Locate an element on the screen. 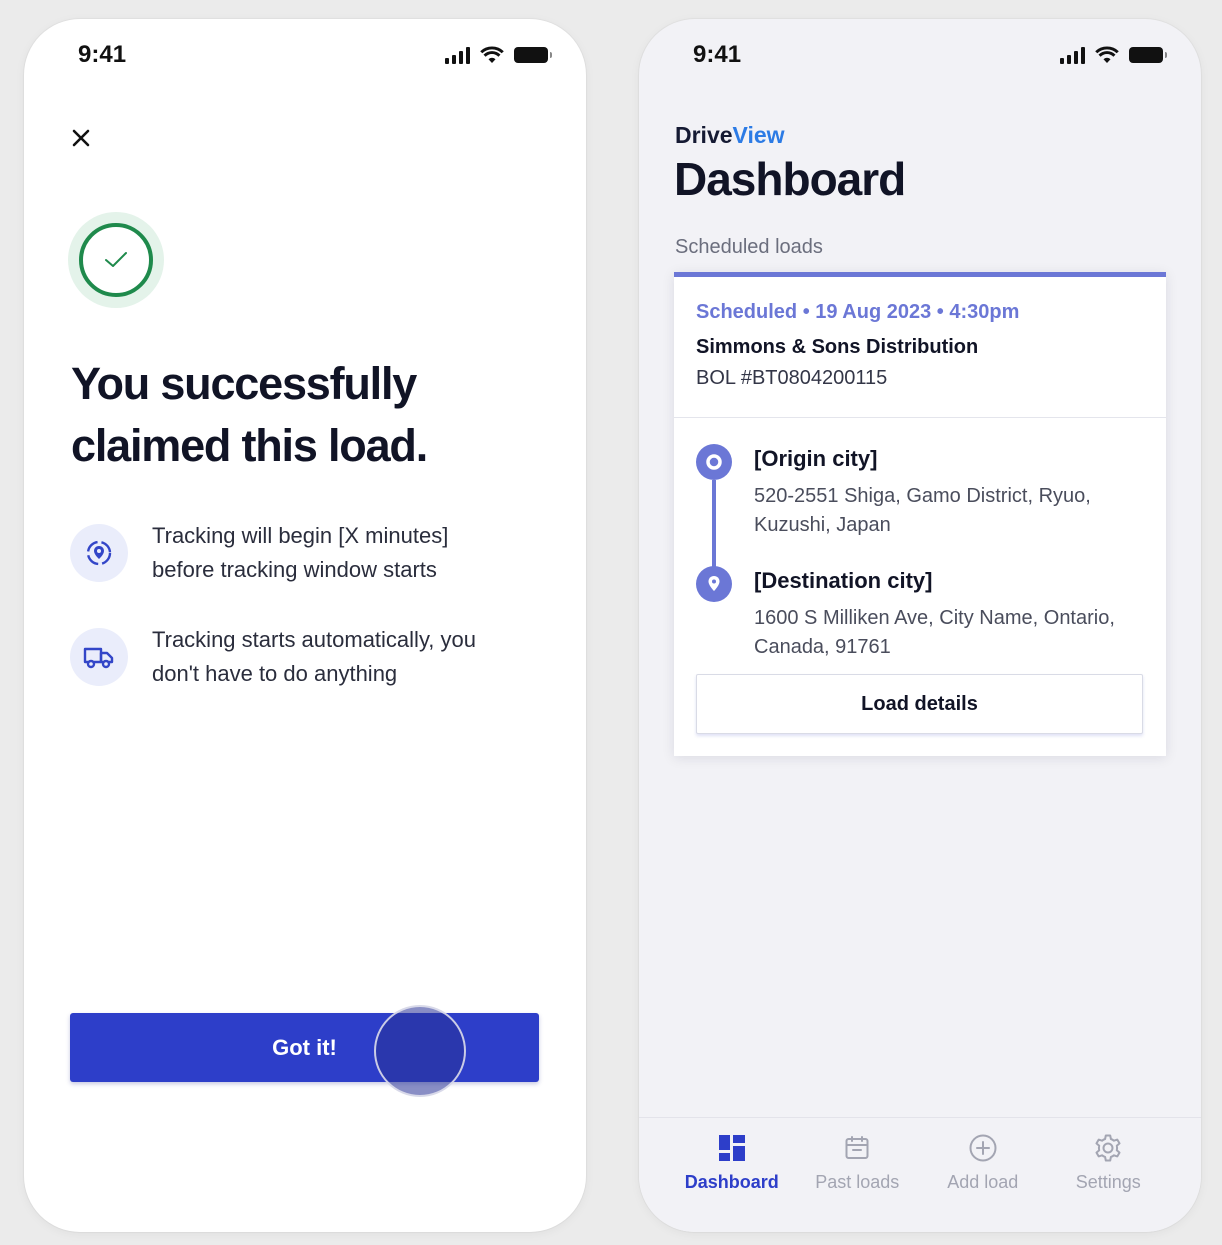 The height and width of the screenshot is (1245, 1222). load-details-button: Load details is located at coordinates (919, 704).